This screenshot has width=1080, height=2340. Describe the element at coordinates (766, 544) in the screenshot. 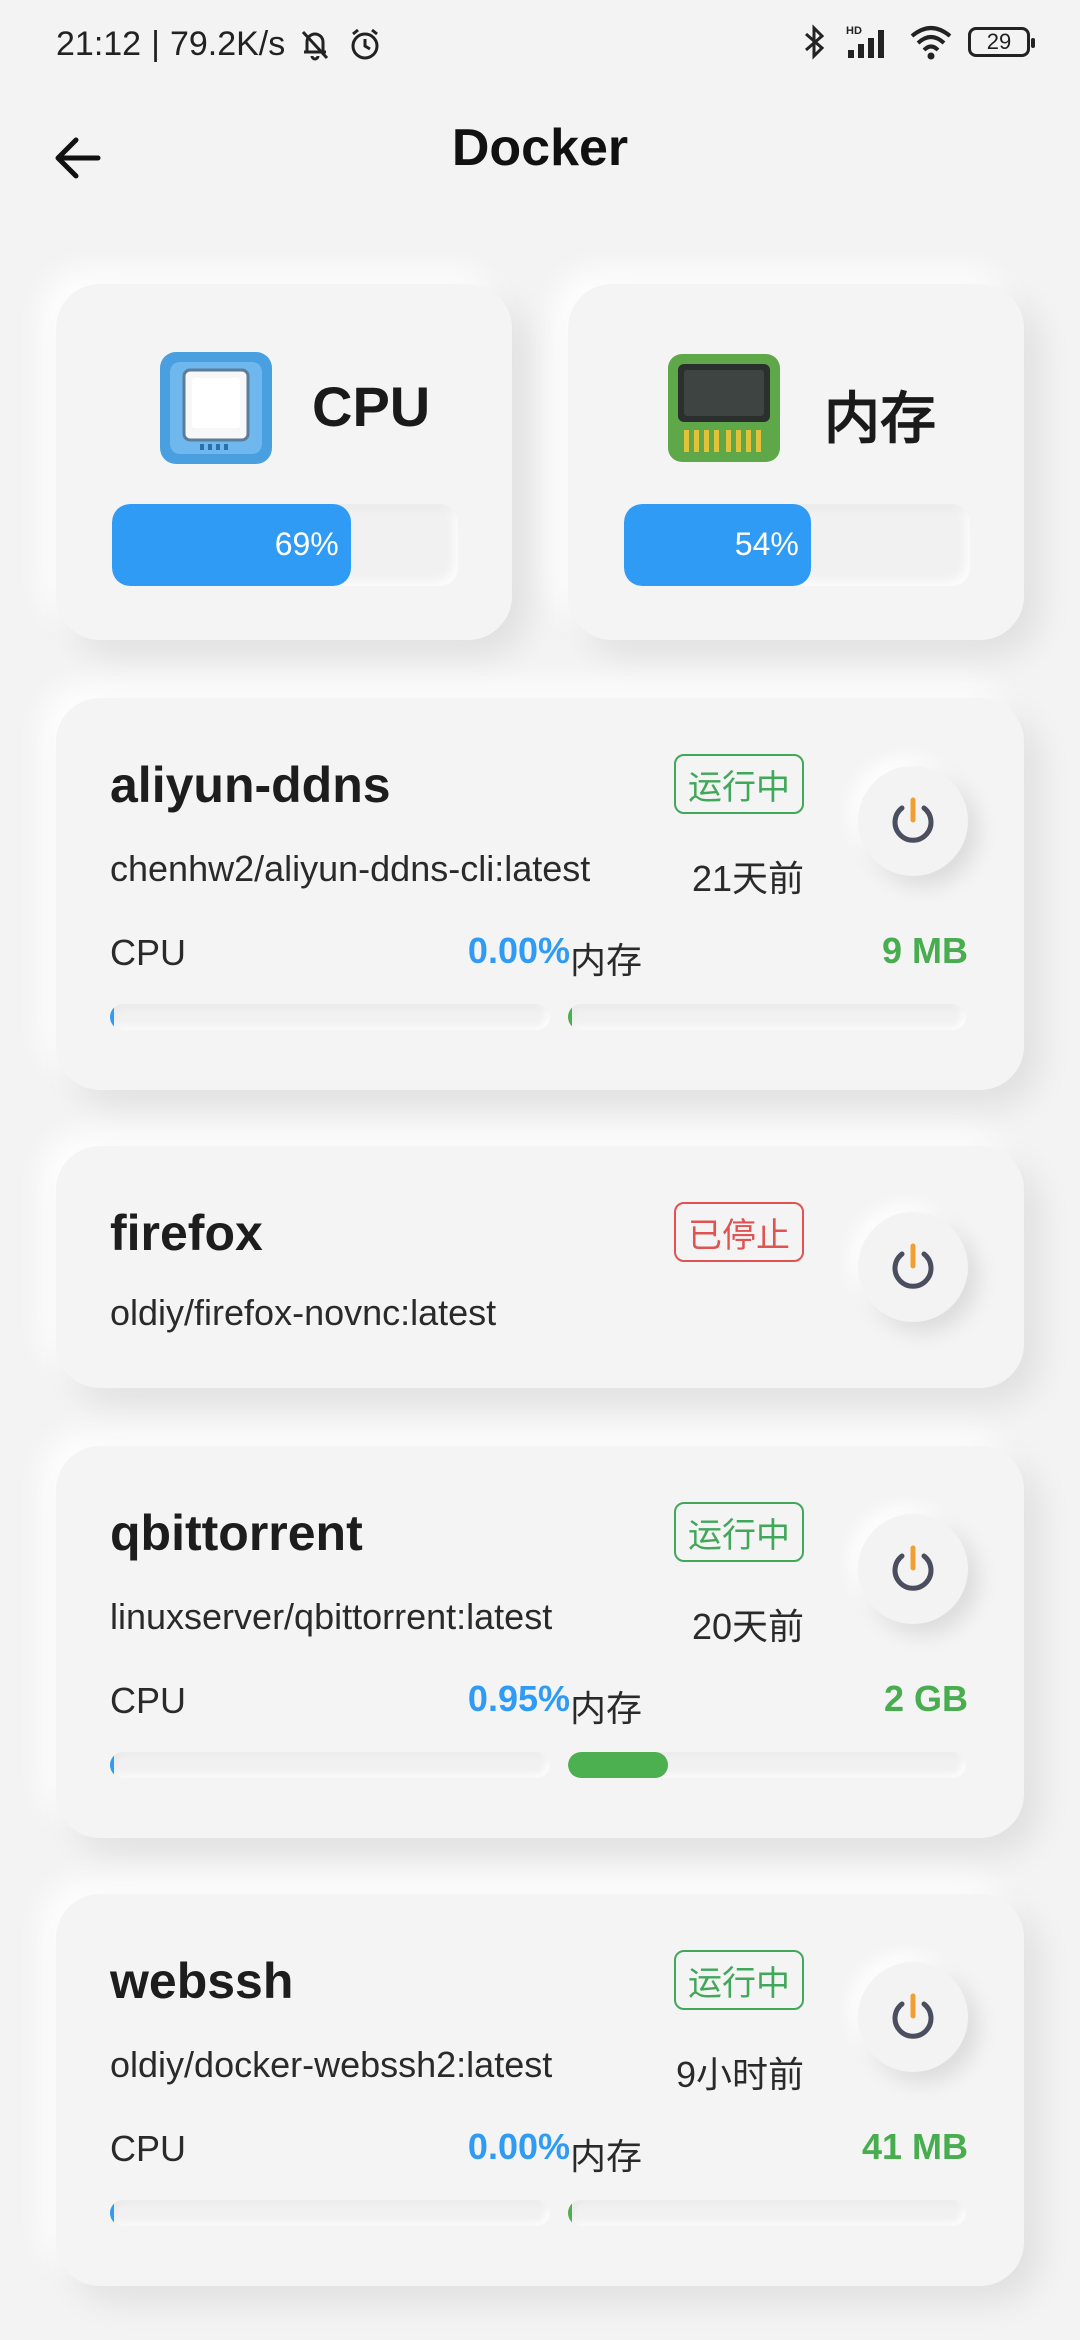

I see `memory-summary-percent: 54%` at that location.